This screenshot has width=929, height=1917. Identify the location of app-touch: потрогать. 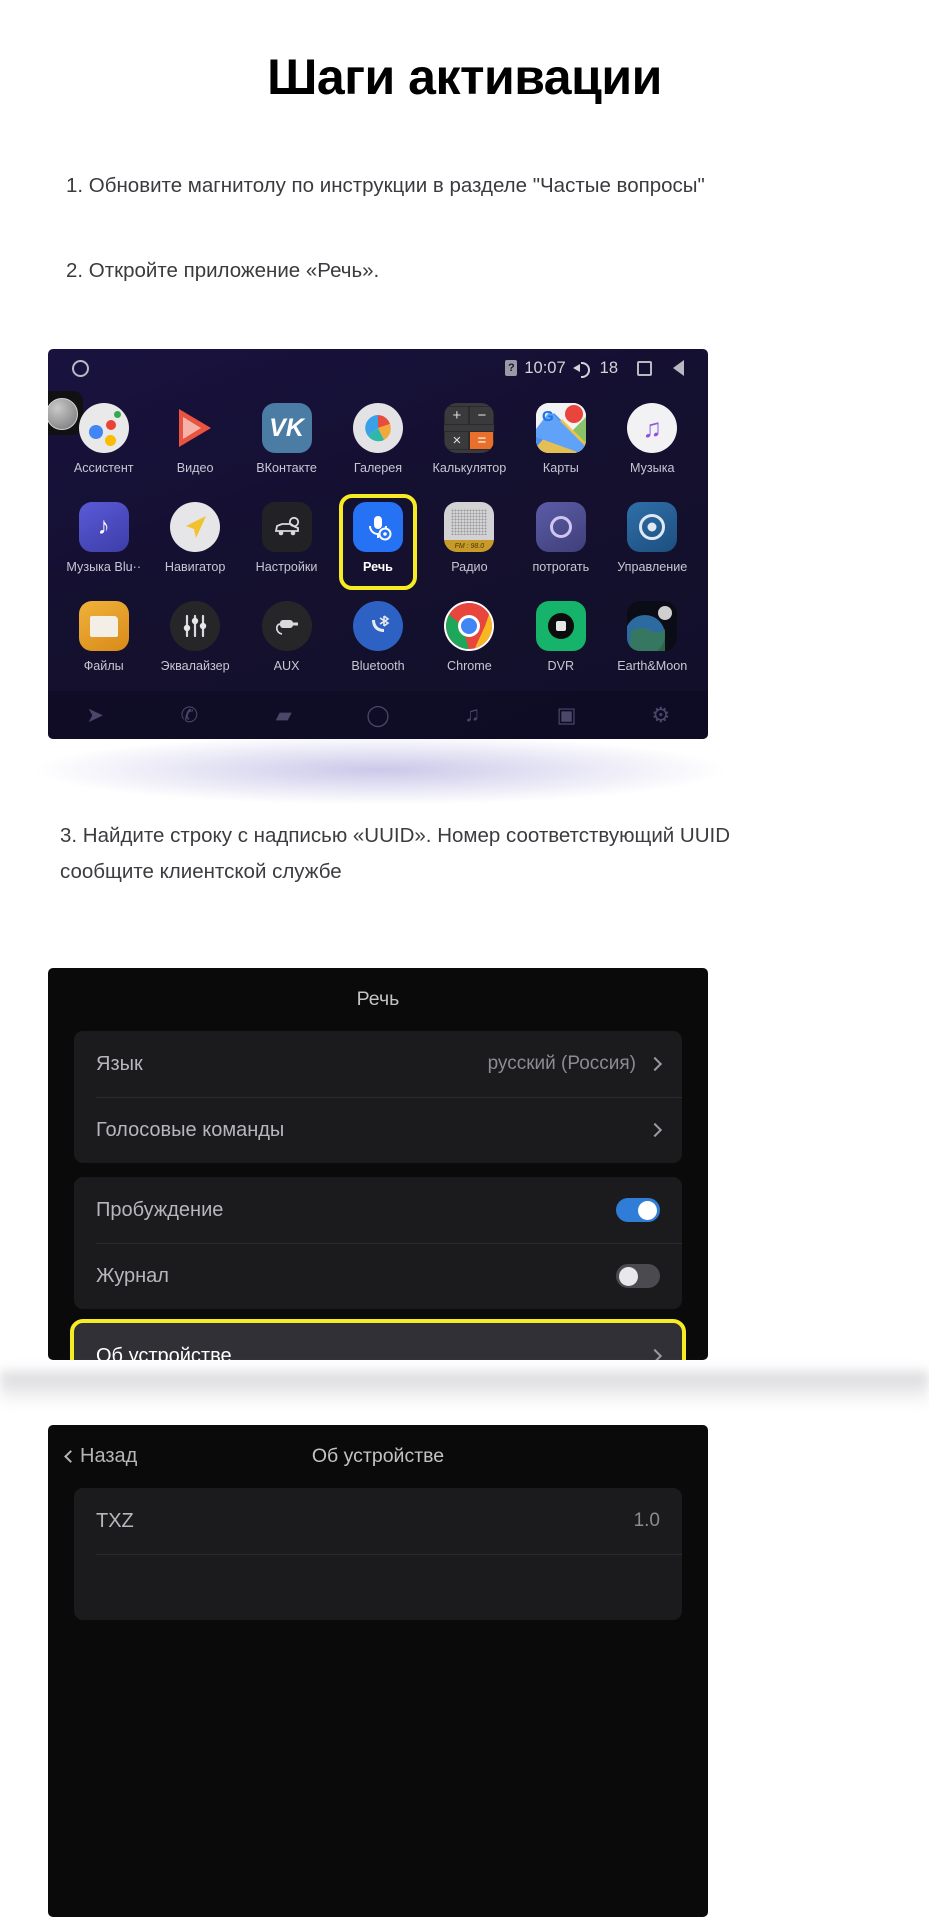
(560, 543).